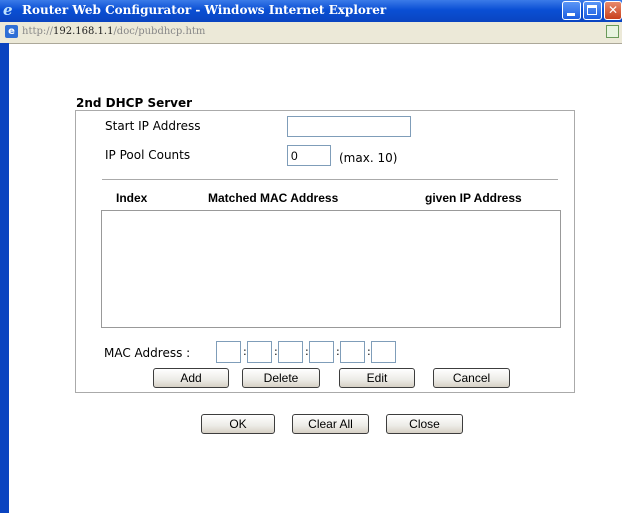 Image resolution: width=622 pixels, height=513 pixels. I want to click on pool-counts-label: IP Pool Counts, so click(148, 155).